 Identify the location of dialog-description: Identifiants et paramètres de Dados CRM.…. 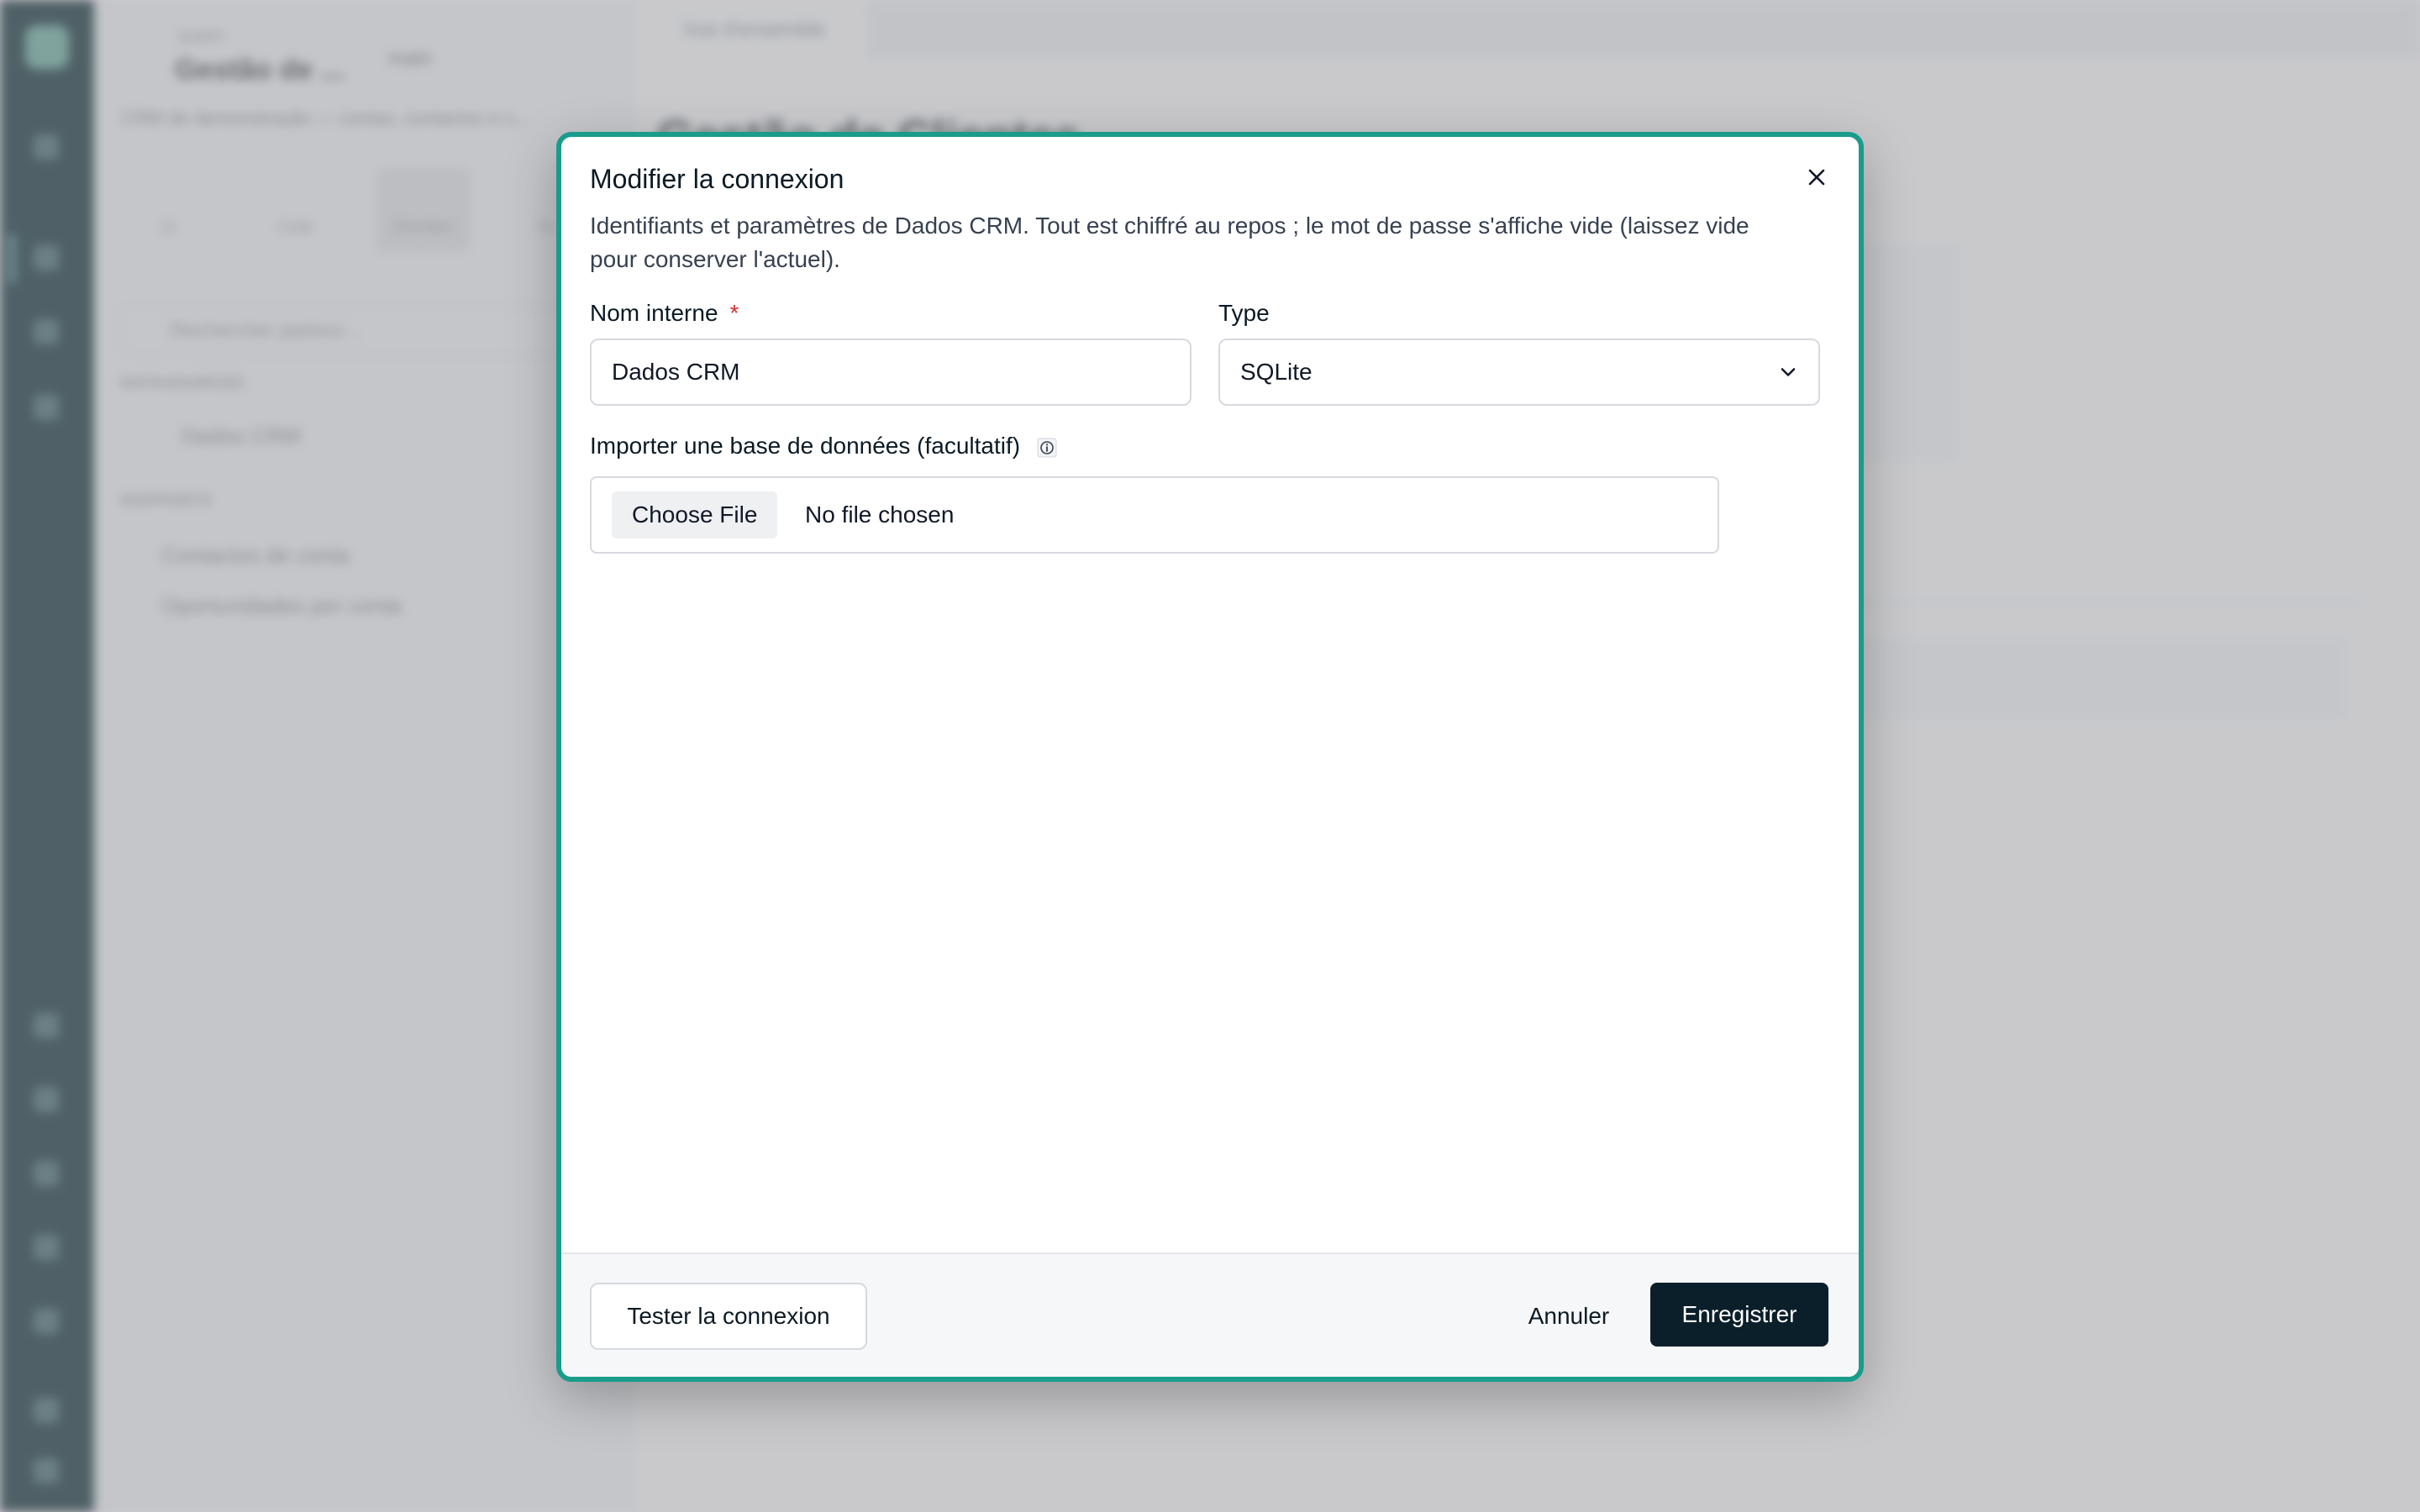
(1169, 242).